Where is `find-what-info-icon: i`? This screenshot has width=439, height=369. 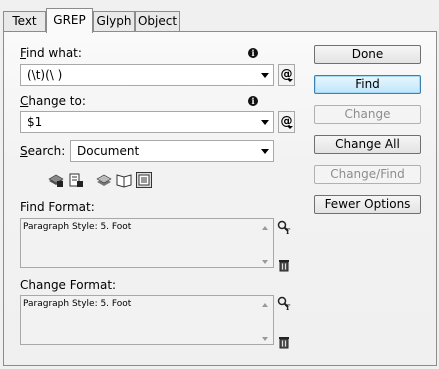
find-what-info-icon: i is located at coordinates (253, 53).